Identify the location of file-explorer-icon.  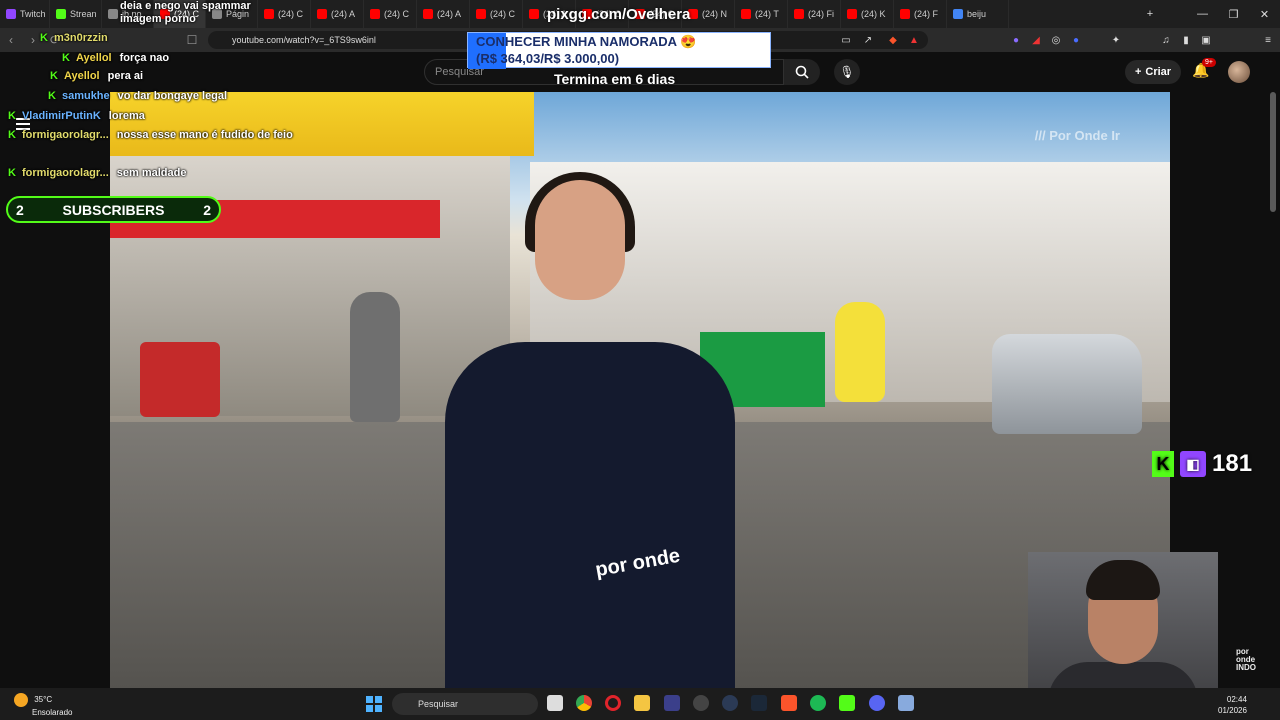
(642, 703).